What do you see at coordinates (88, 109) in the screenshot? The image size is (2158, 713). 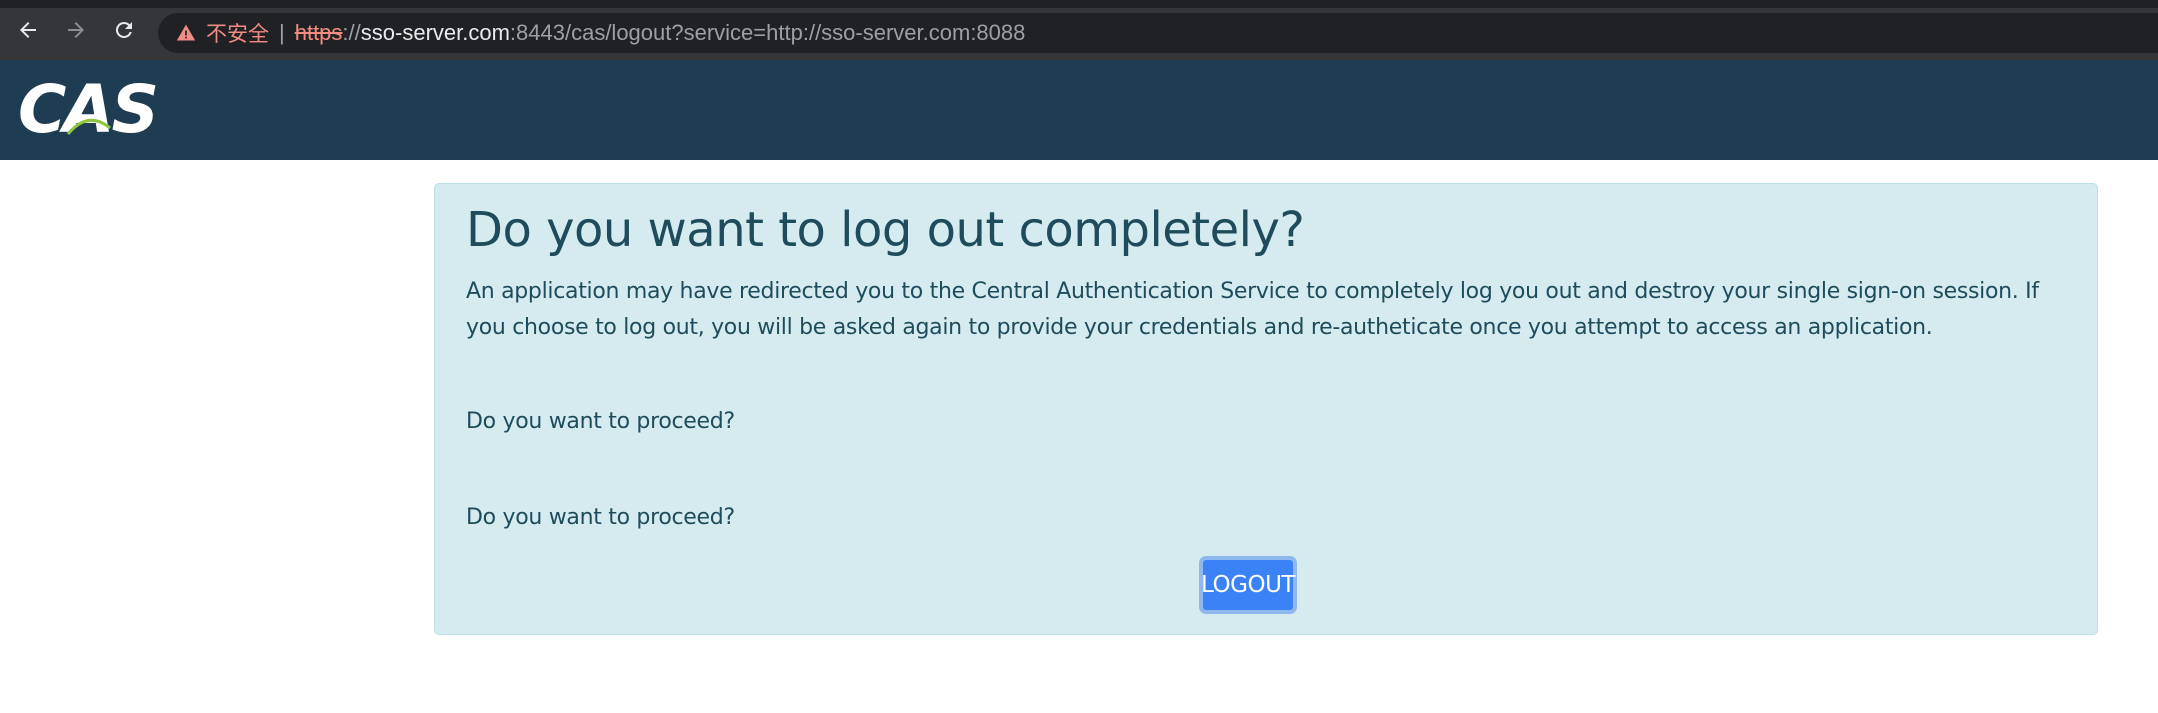 I see `cas-logo: CAS` at bounding box center [88, 109].